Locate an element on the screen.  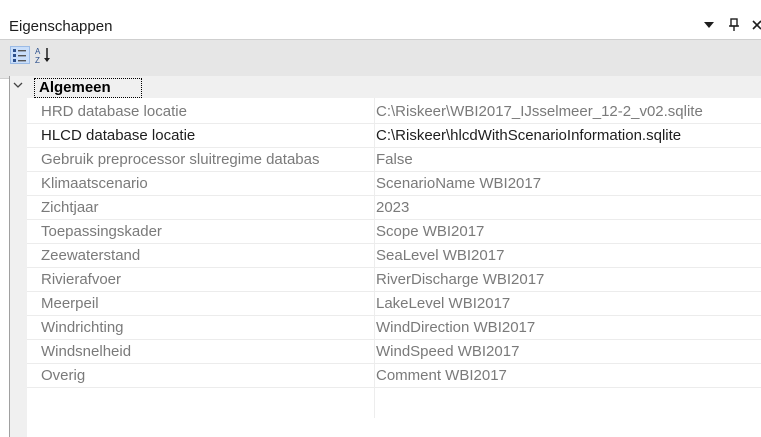
property-name: Windsnelheid is located at coordinates (86, 351).